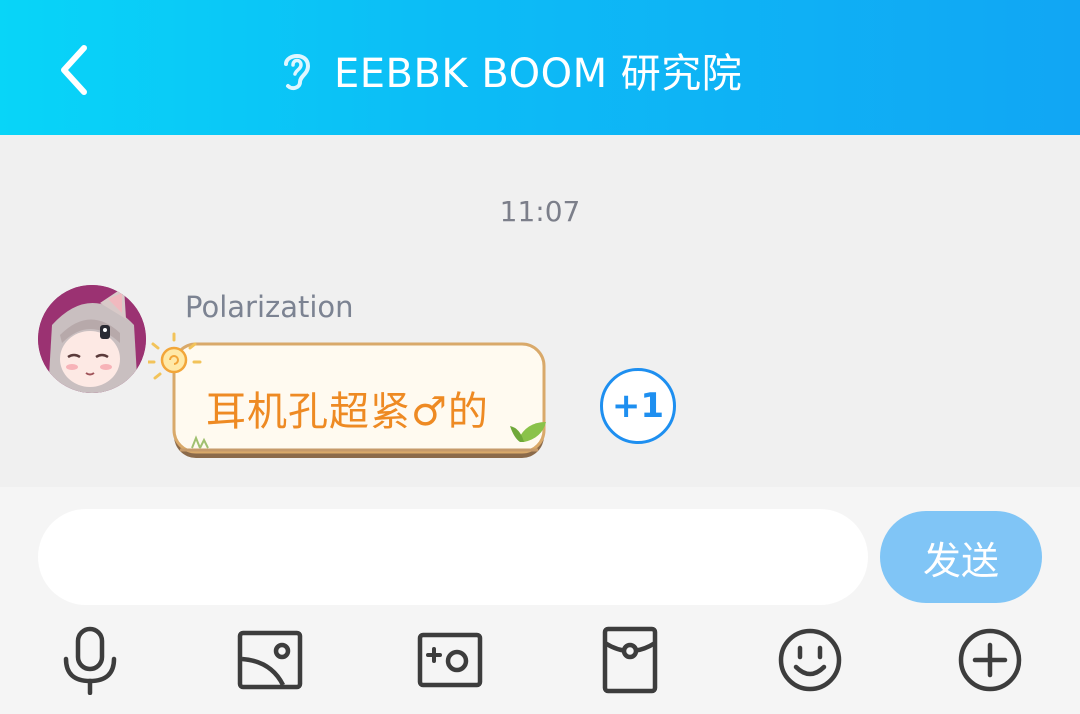  What do you see at coordinates (92, 339) in the screenshot?
I see `sender-avatar` at bounding box center [92, 339].